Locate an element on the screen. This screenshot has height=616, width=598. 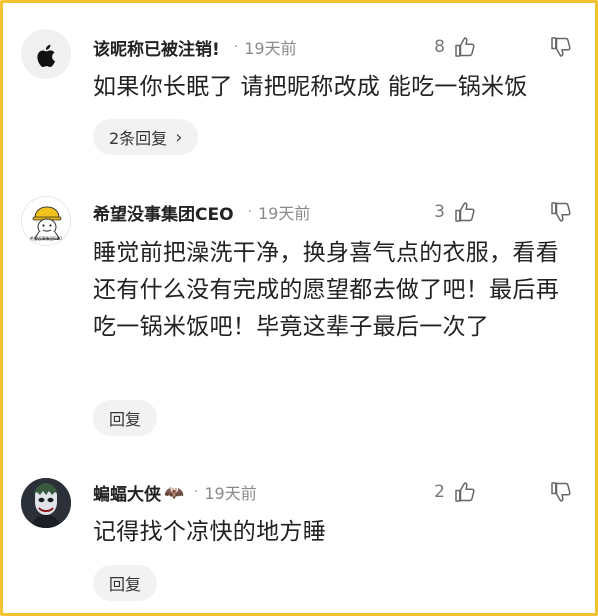
username-row: 希望没事集团CEO · 19天前 is located at coordinates (202, 212).